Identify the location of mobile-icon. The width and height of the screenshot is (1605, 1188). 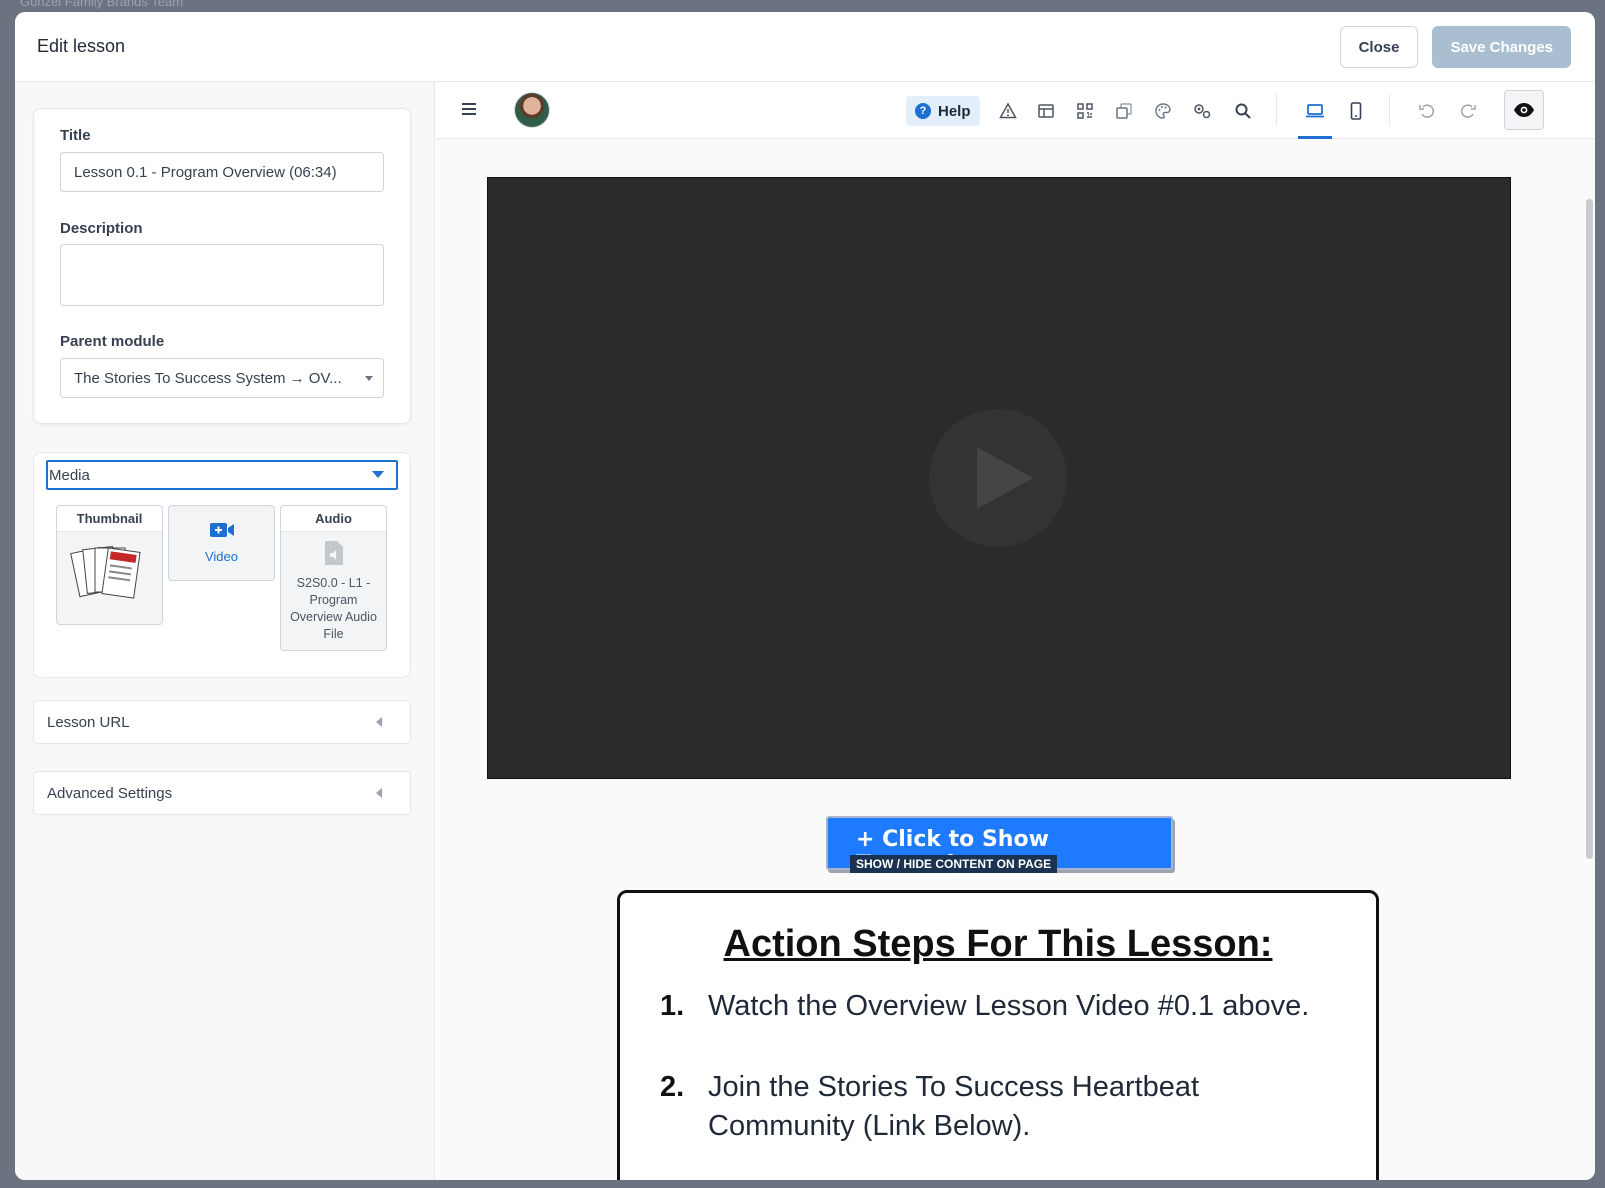
(1356, 111).